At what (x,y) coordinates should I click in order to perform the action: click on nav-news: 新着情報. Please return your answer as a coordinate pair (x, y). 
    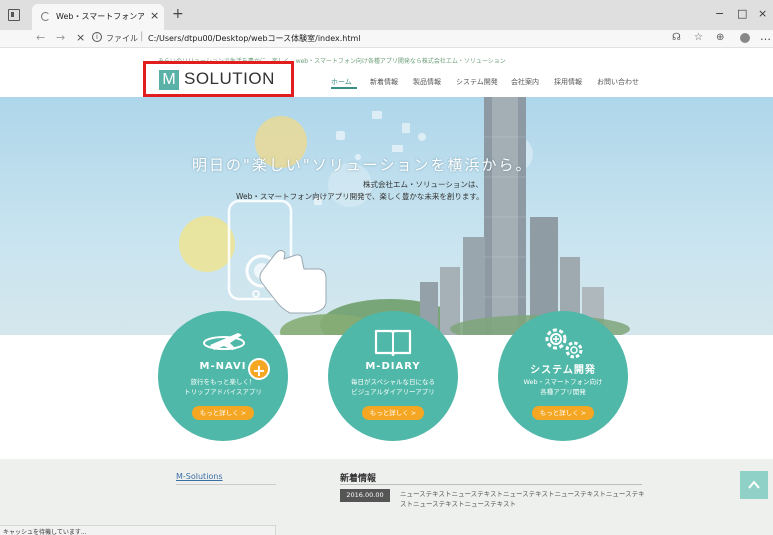
    Looking at the image, I should click on (384, 82).